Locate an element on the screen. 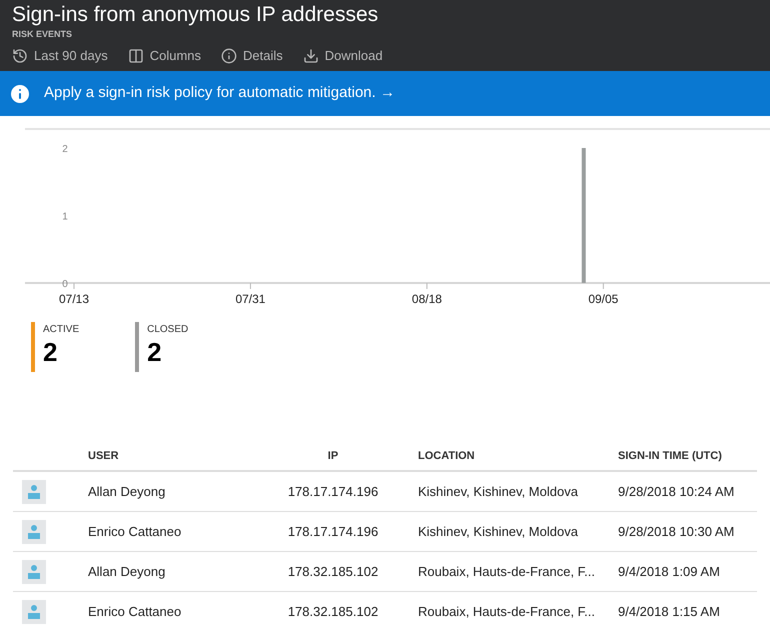 This screenshot has width=770, height=626. toolbar-button: Columns is located at coordinates (165, 56).